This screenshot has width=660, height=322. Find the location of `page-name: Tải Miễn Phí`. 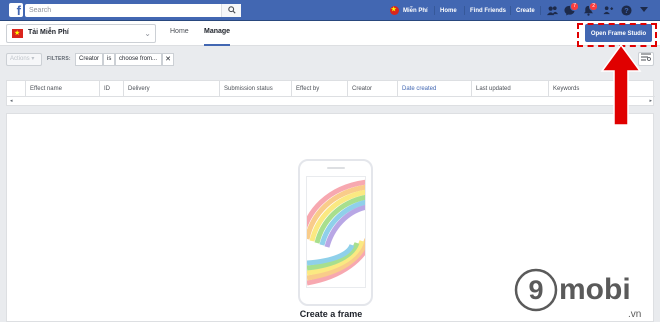

page-name: Tải Miễn Phí is located at coordinates (48, 32).